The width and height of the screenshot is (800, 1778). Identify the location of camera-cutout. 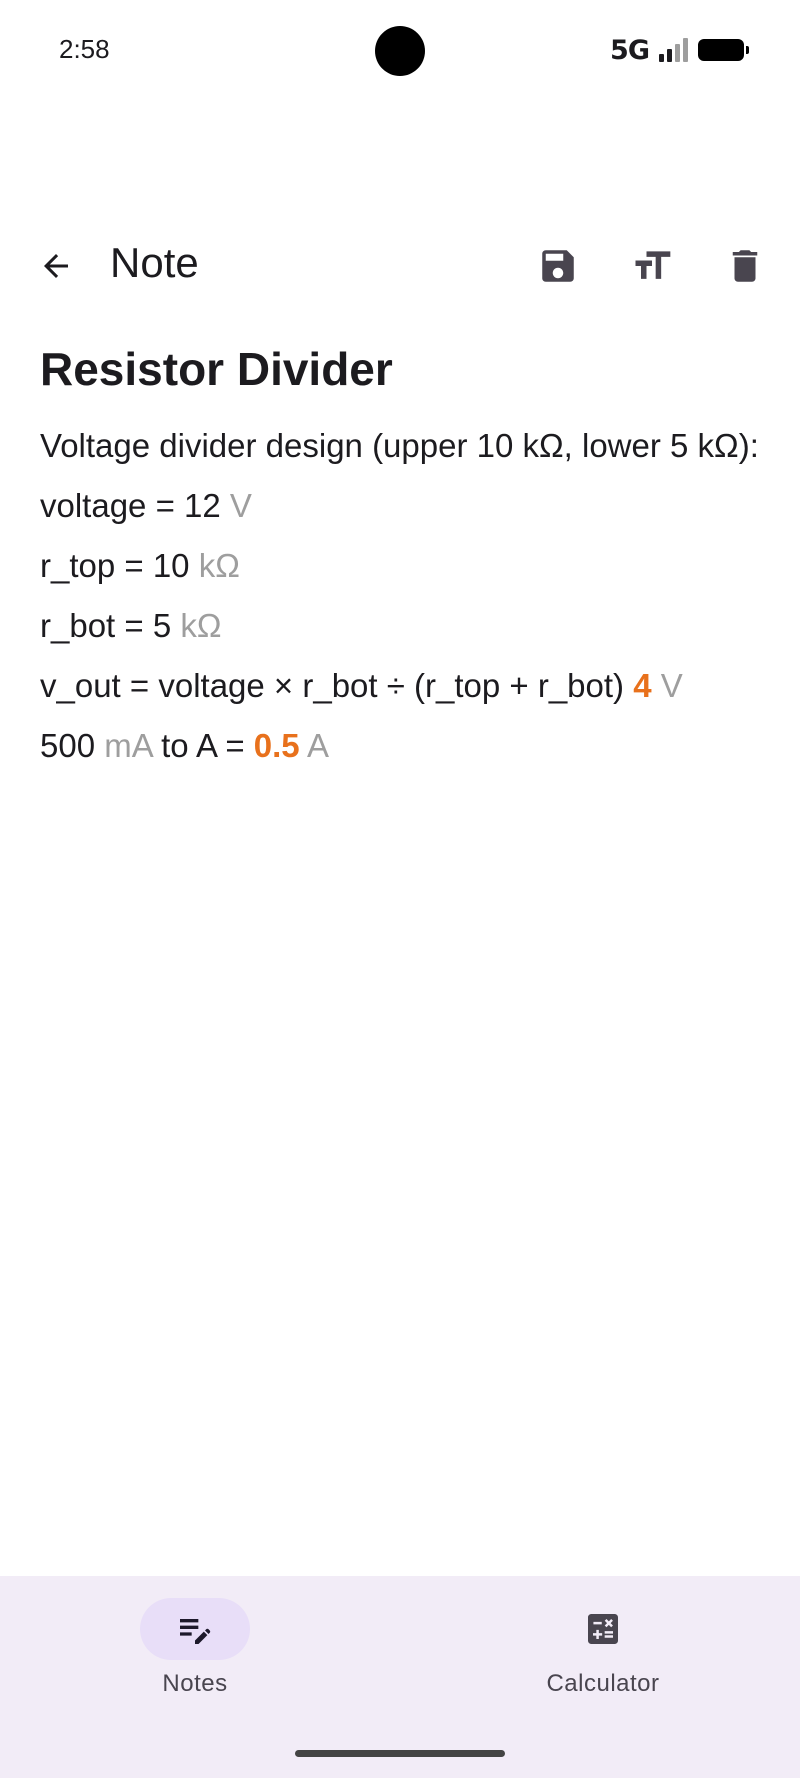
(400, 51).